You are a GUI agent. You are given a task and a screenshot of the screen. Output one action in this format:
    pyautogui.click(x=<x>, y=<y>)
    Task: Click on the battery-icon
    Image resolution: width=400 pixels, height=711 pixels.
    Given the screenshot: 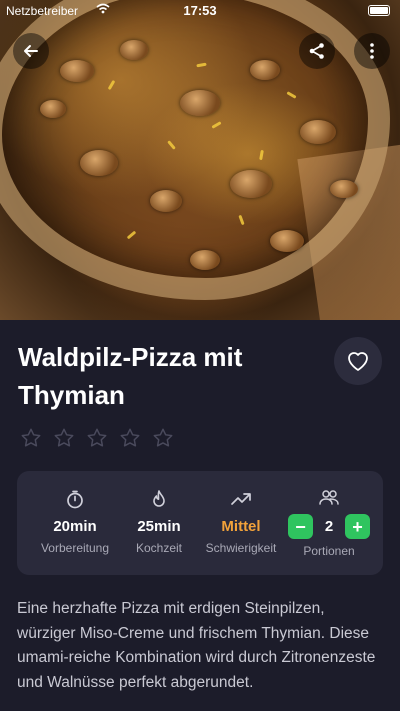 What is the action you would take?
    pyautogui.click(x=379, y=10)
    